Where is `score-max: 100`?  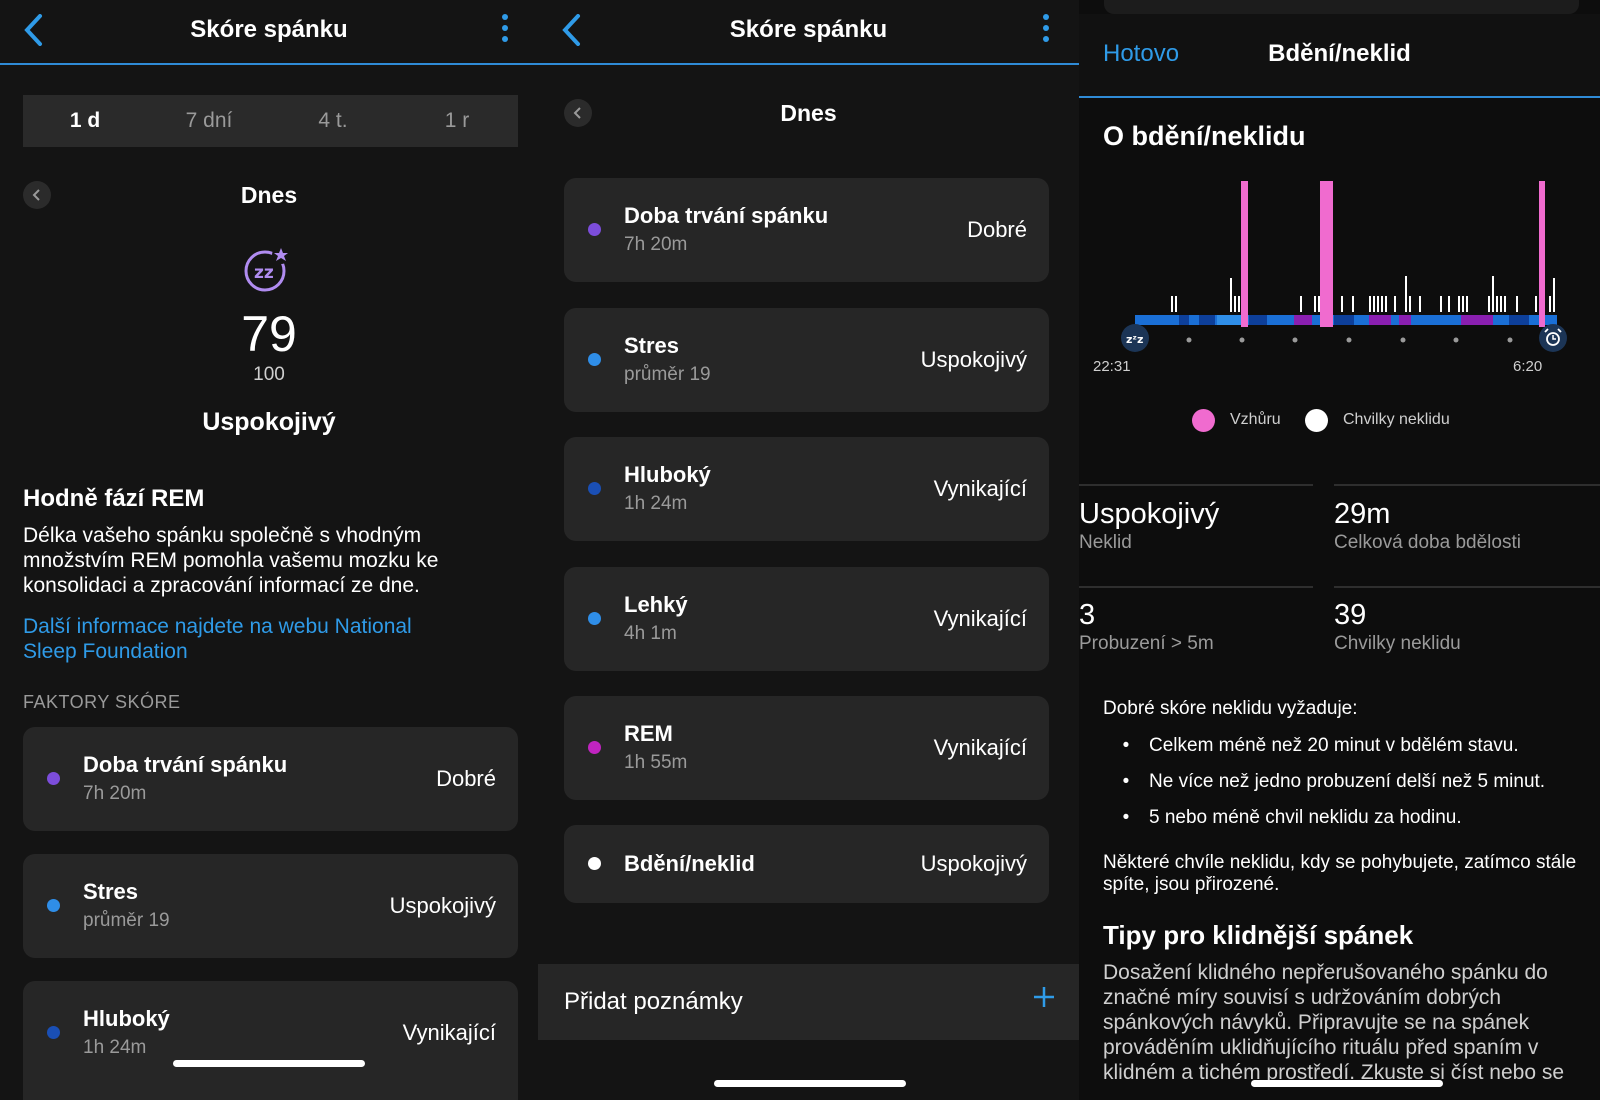 score-max: 100 is located at coordinates (269, 374).